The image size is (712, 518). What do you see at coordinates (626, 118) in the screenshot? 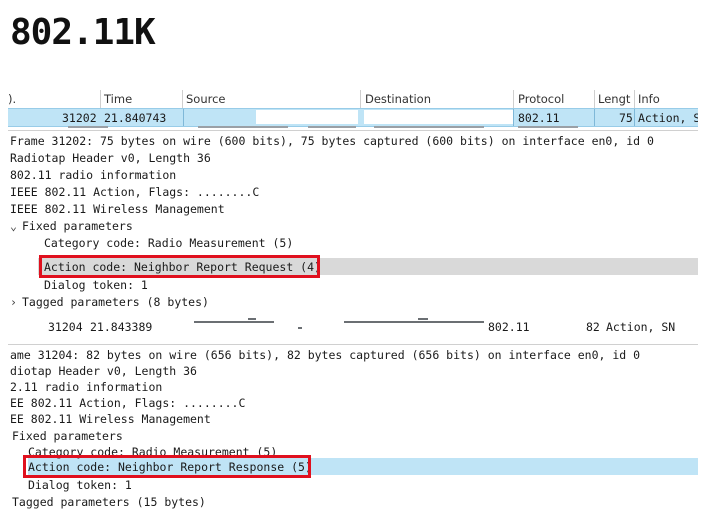
I see `packet-length: 75` at bounding box center [626, 118].